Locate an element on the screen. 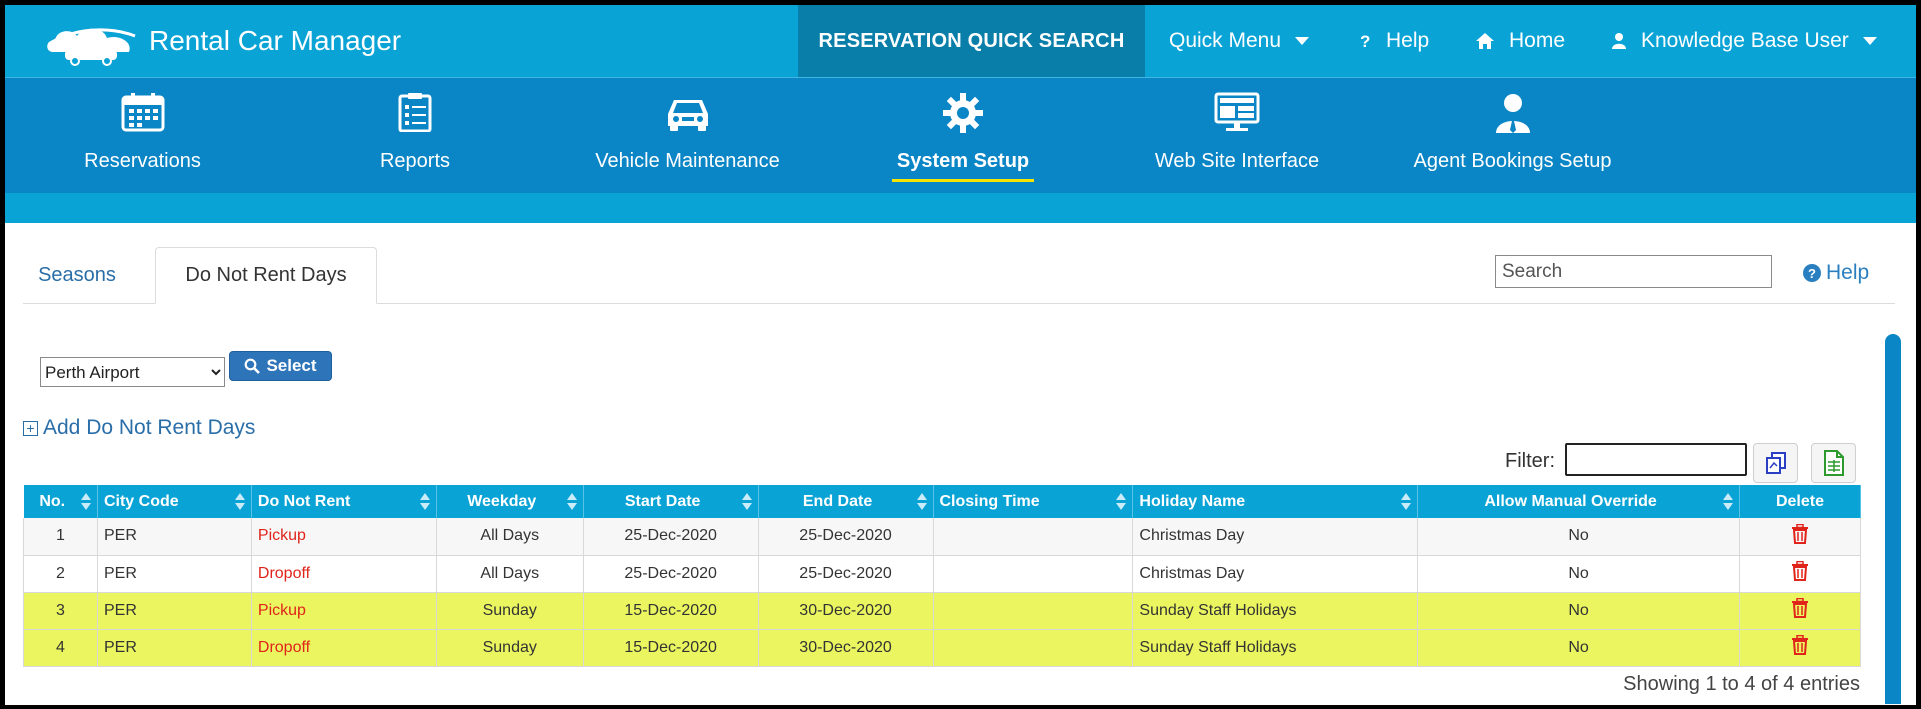 The height and width of the screenshot is (709, 1921). select-button: Select is located at coordinates (280, 366).